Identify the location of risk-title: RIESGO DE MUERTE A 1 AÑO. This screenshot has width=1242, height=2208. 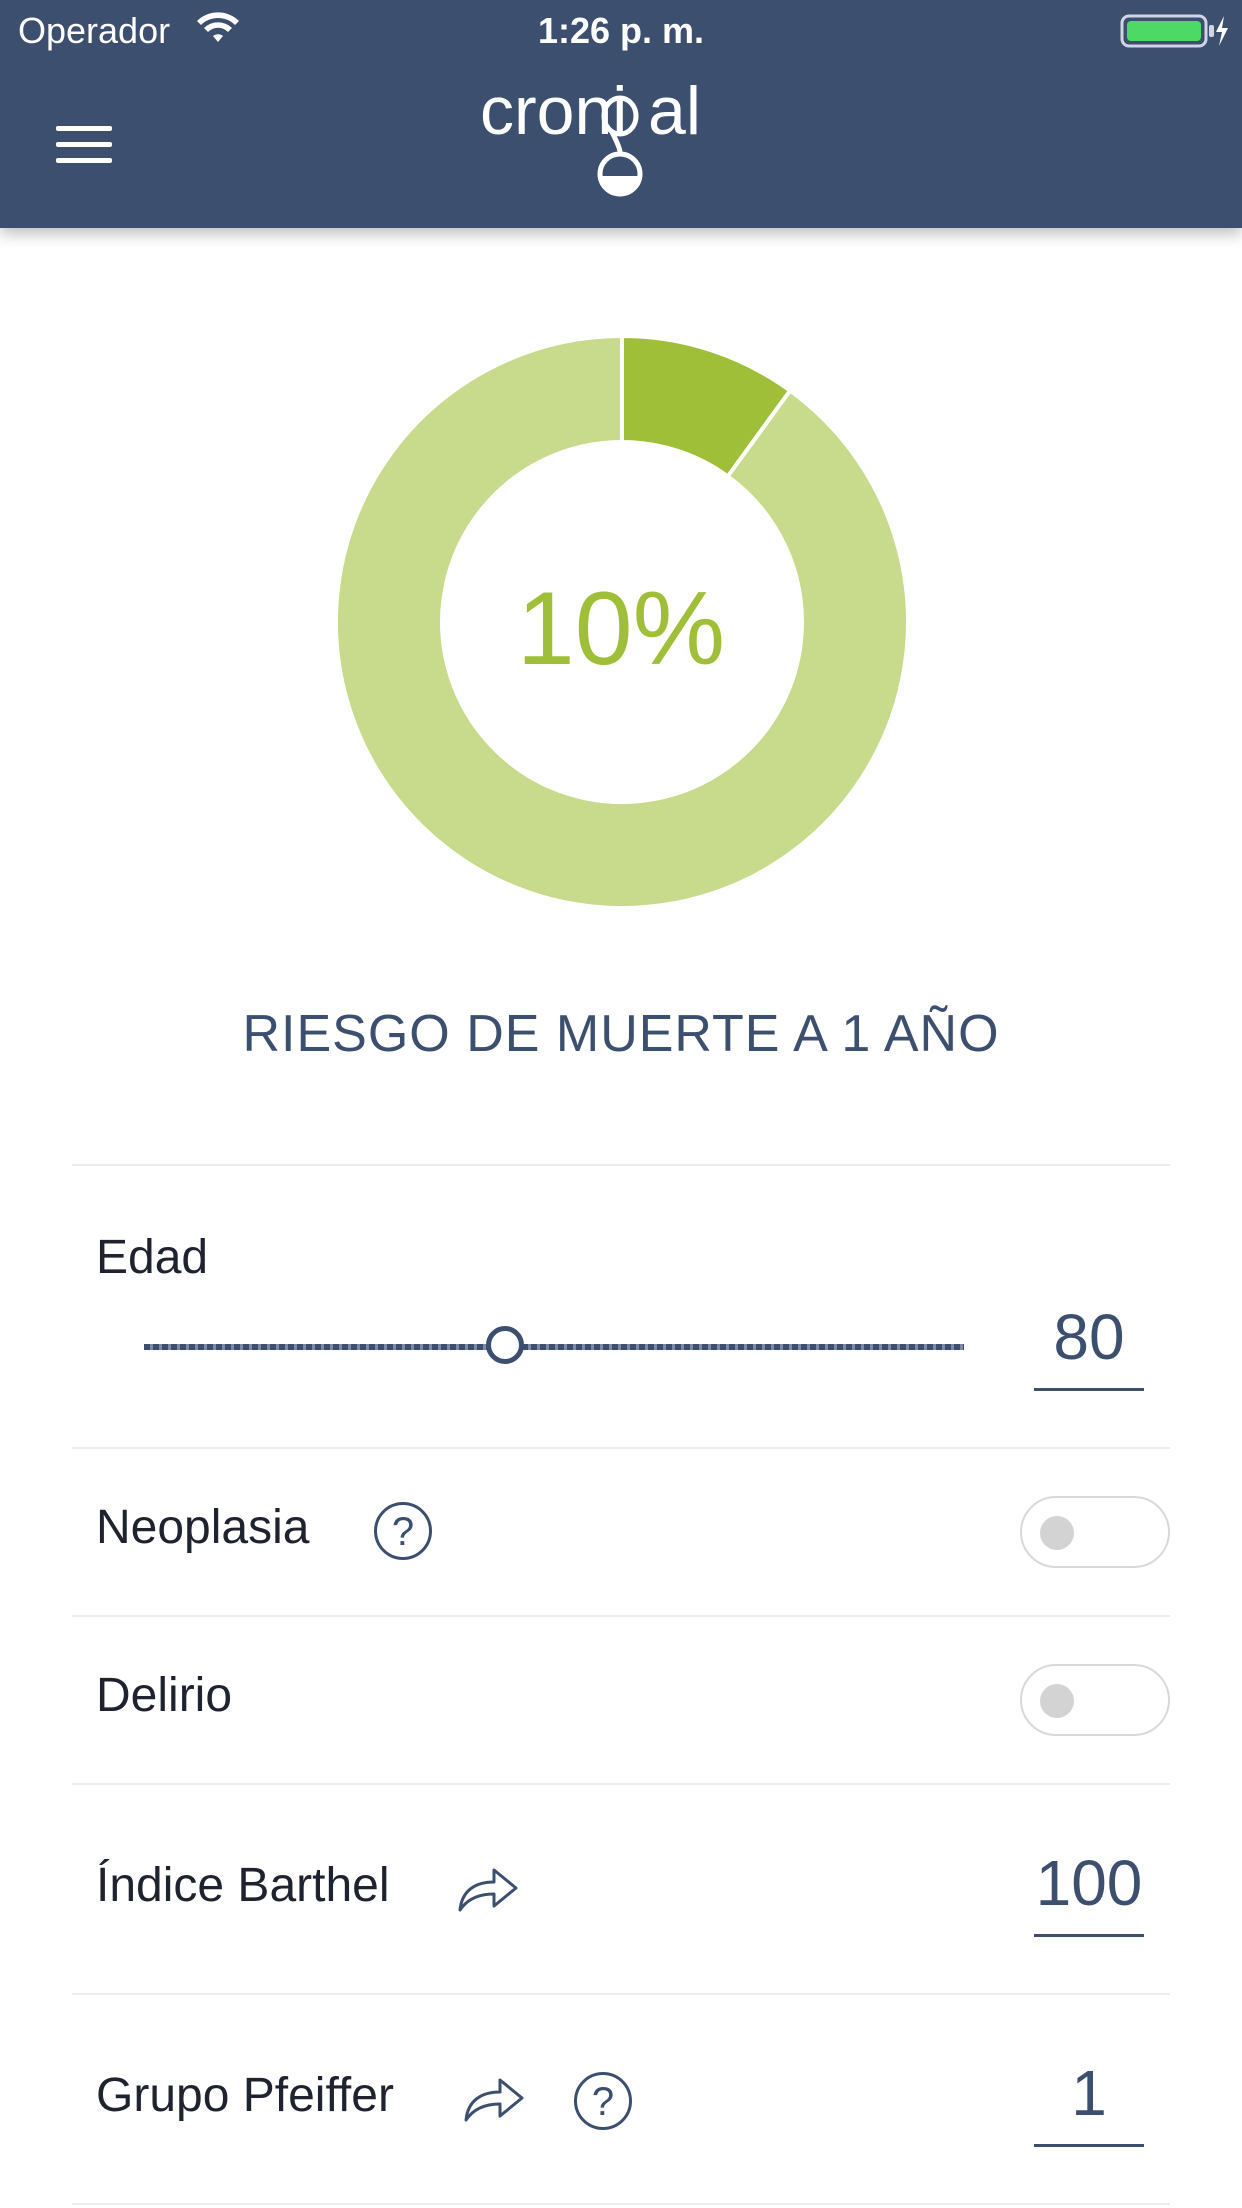
(621, 1034).